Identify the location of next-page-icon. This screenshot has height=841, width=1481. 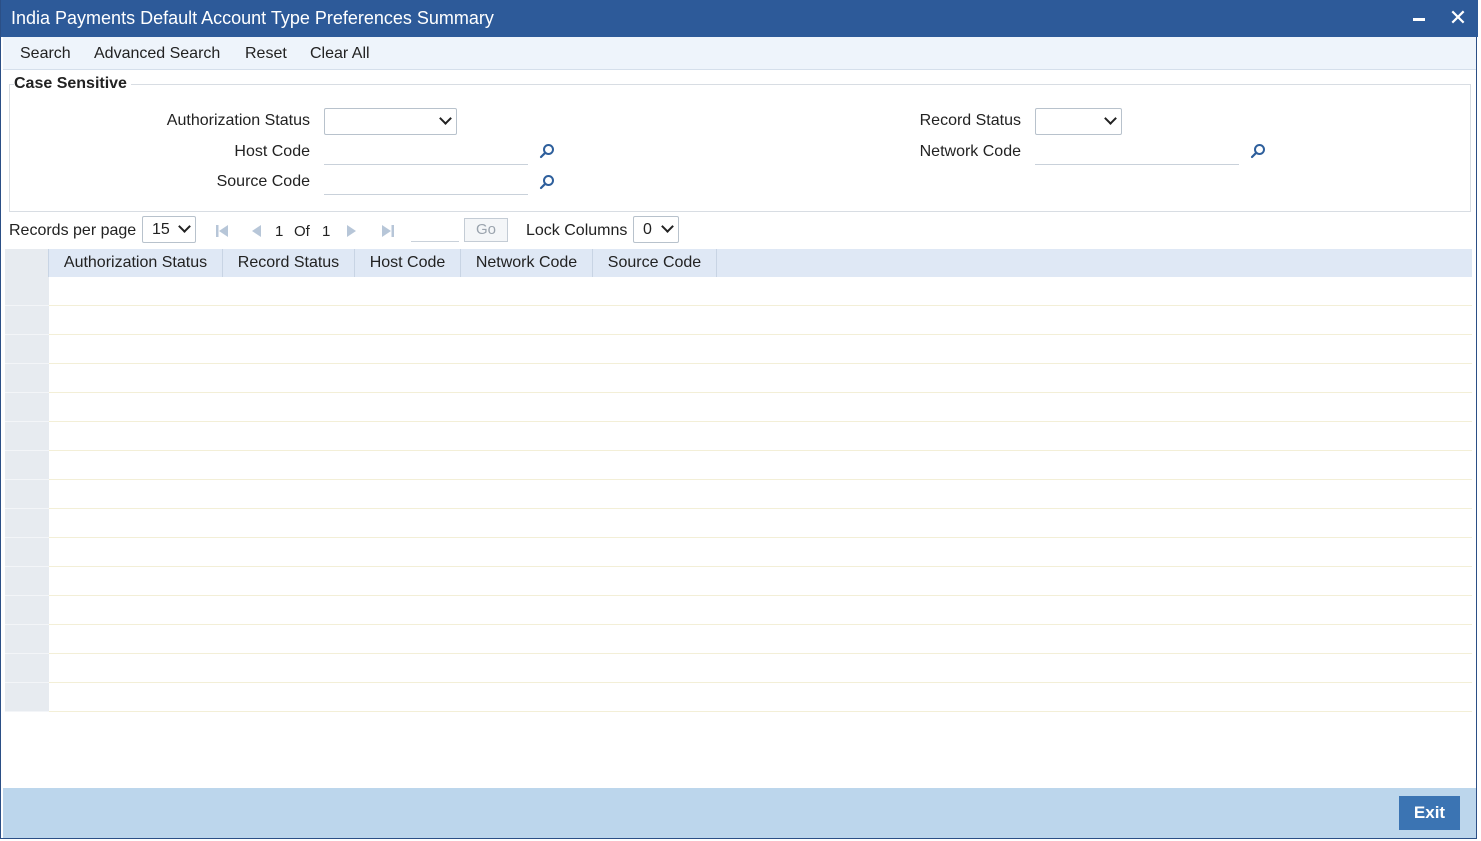
(352, 231).